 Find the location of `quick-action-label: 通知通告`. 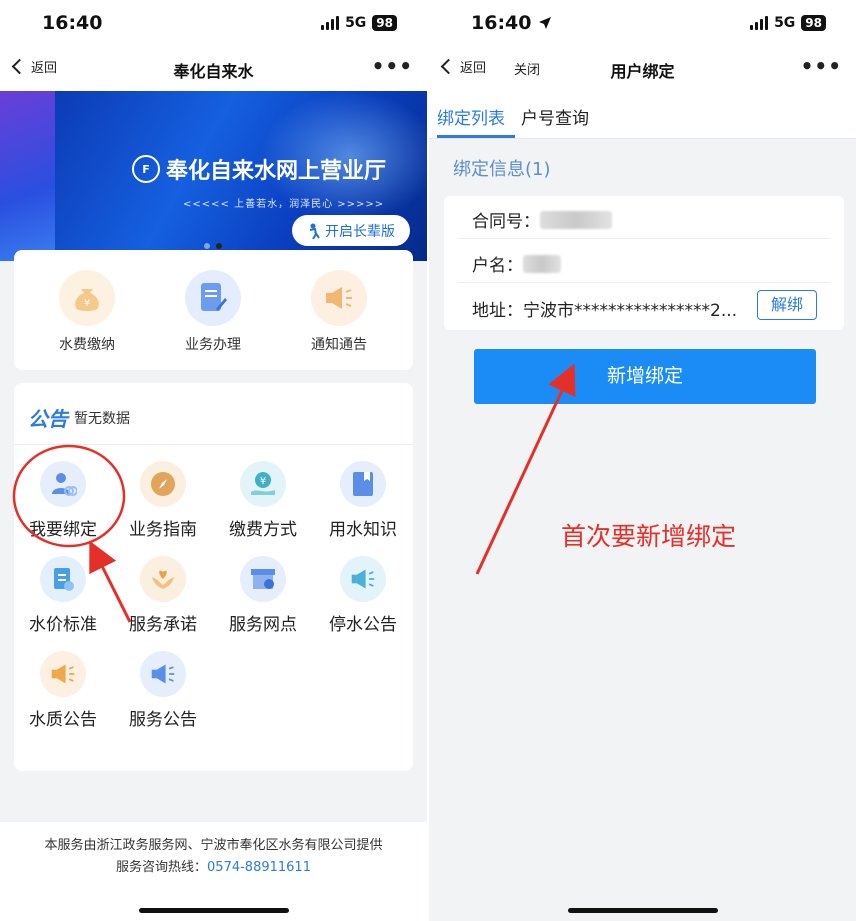

quick-action-label: 通知通告 is located at coordinates (339, 345).